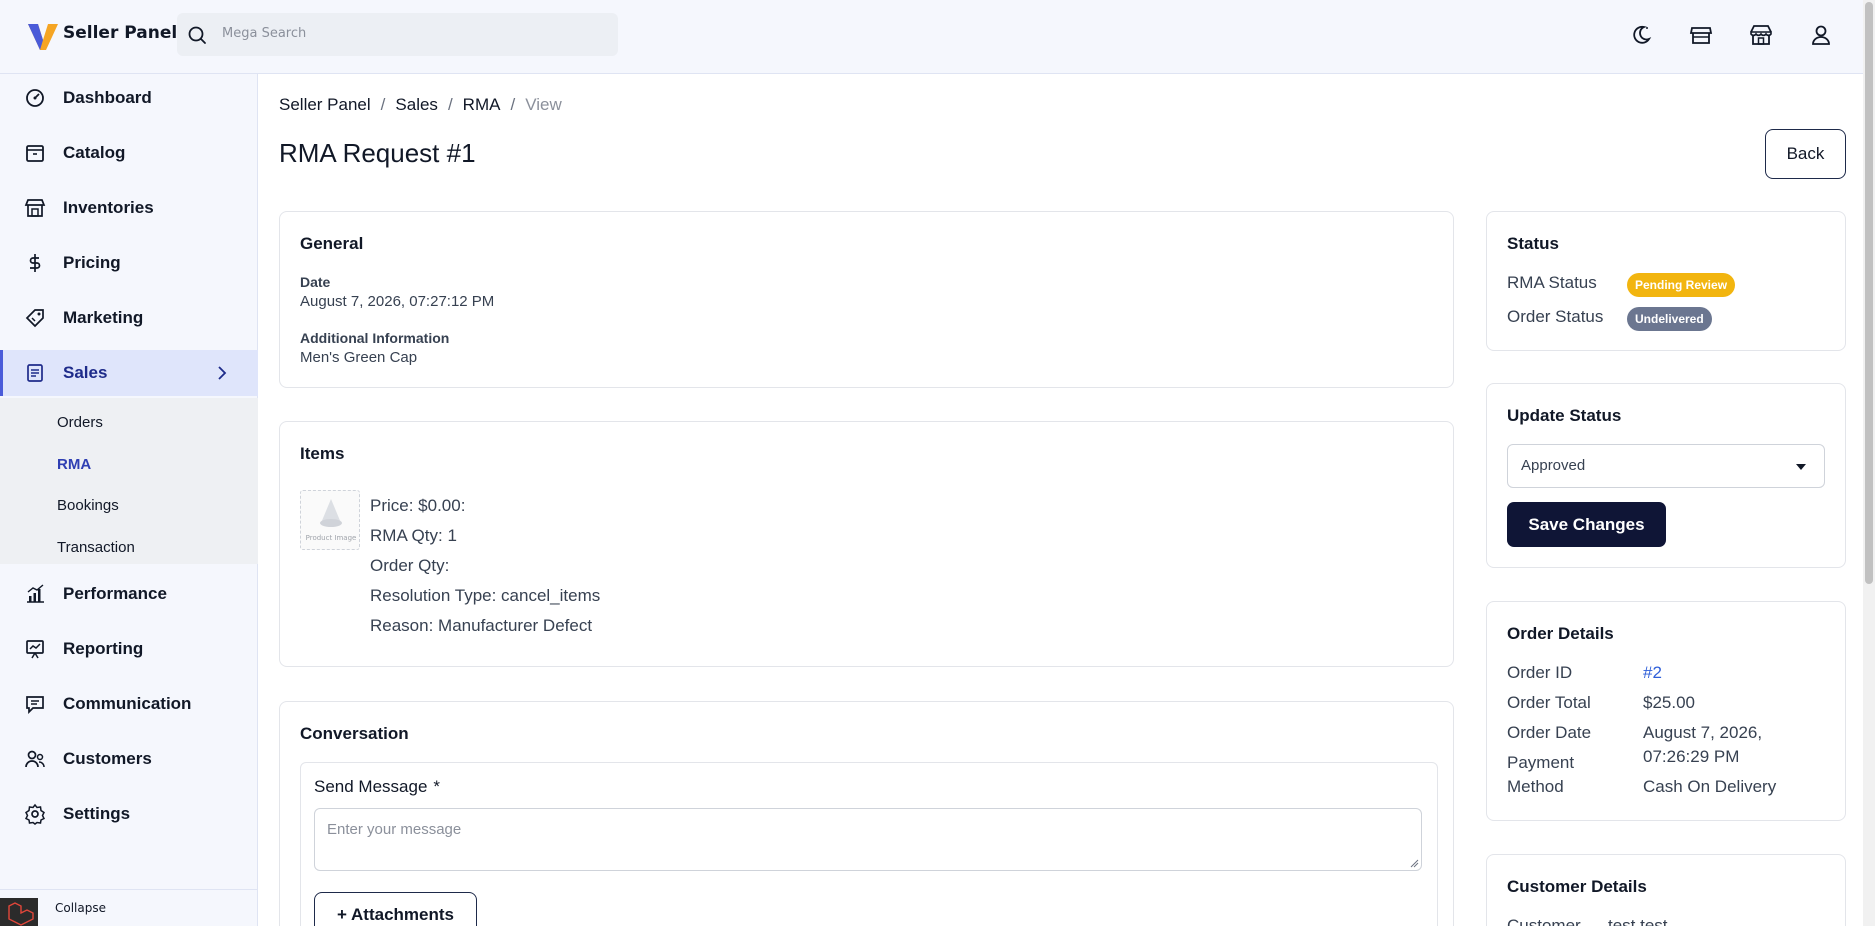  I want to click on sidebar-item-performance: Performance, so click(129, 594).